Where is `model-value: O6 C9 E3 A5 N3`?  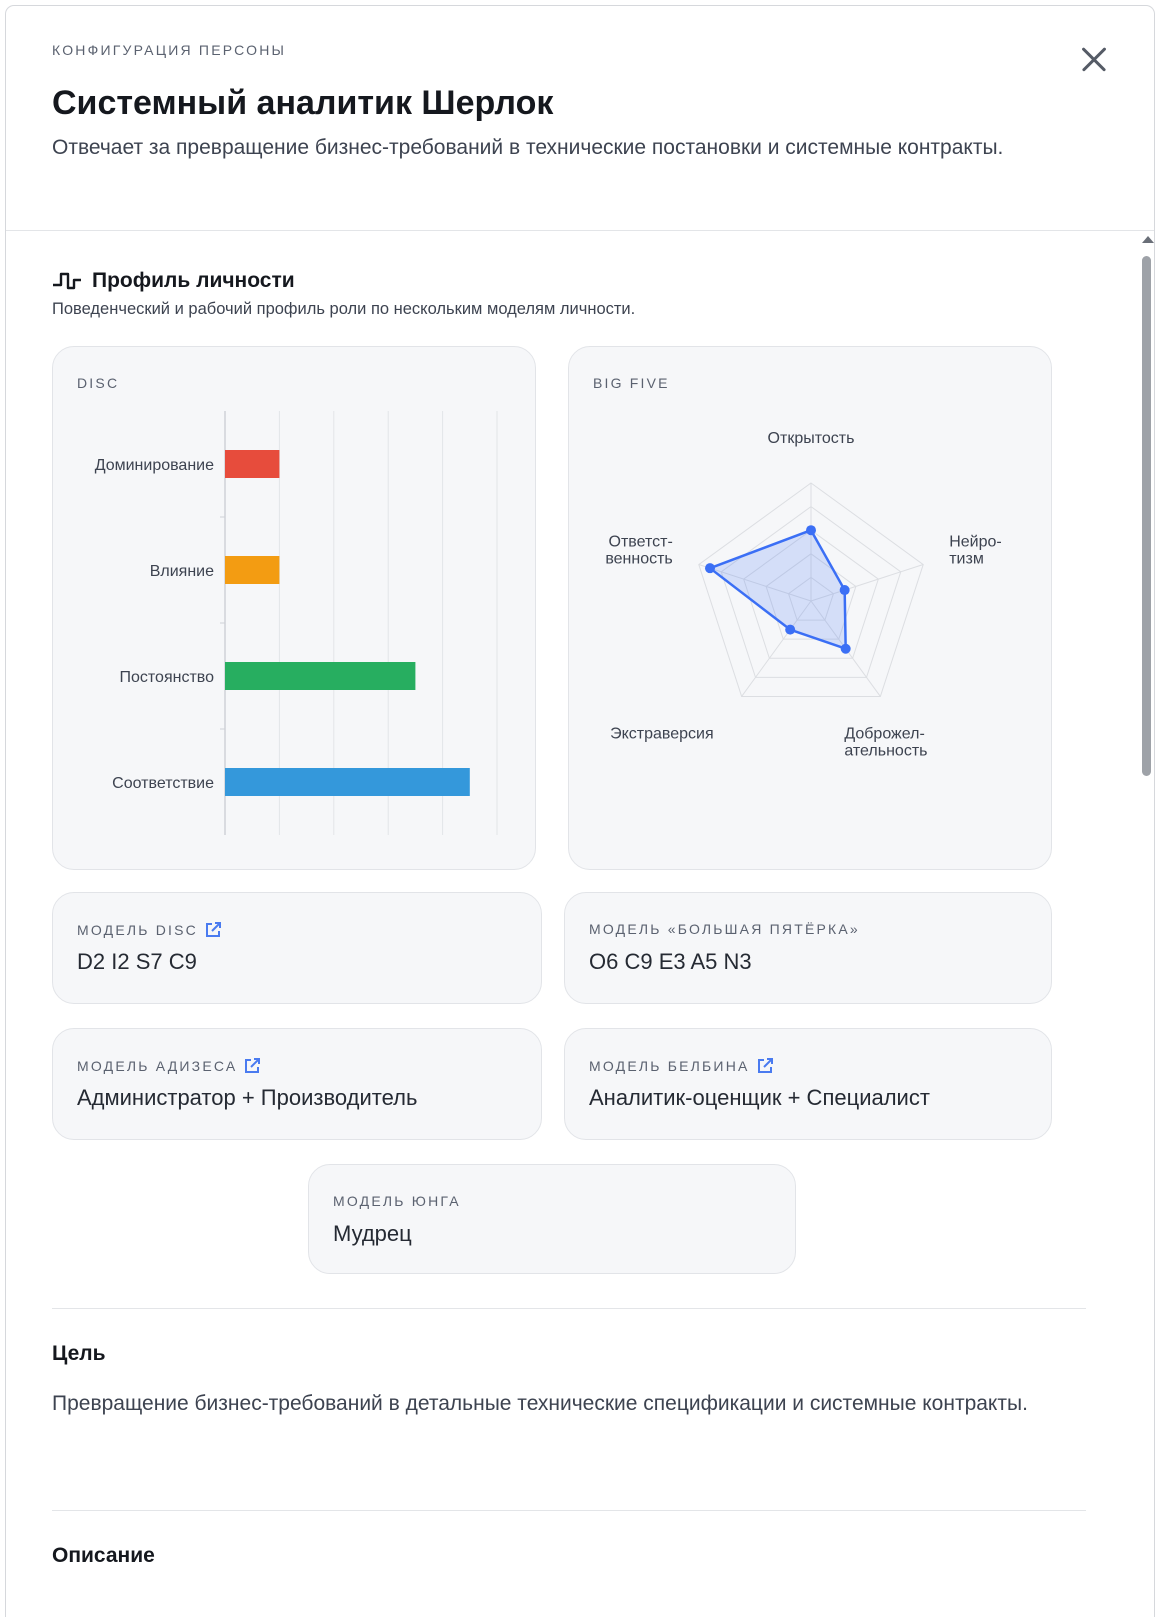
model-value: O6 C9 E3 A5 N3 is located at coordinates (670, 961).